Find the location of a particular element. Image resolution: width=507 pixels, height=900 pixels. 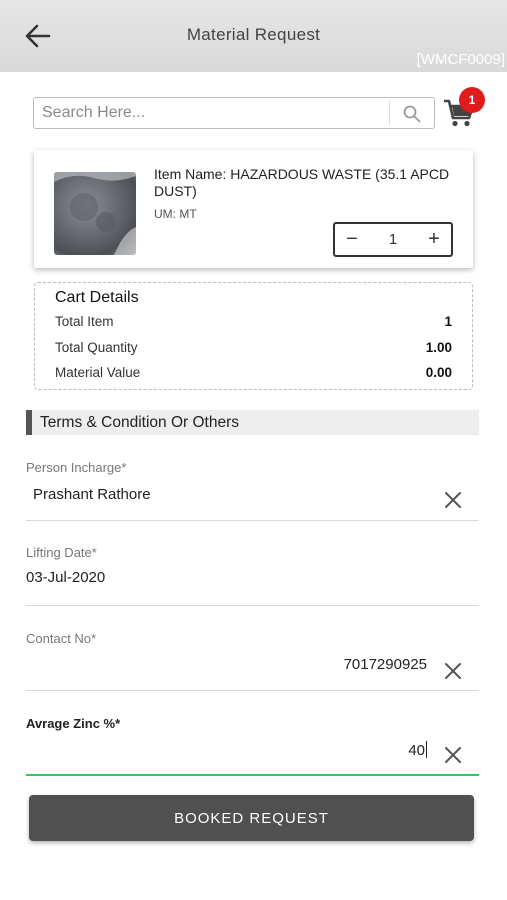

lifting-date-field: Lifting Date* 03-Jul-2020 is located at coordinates (252, 575).